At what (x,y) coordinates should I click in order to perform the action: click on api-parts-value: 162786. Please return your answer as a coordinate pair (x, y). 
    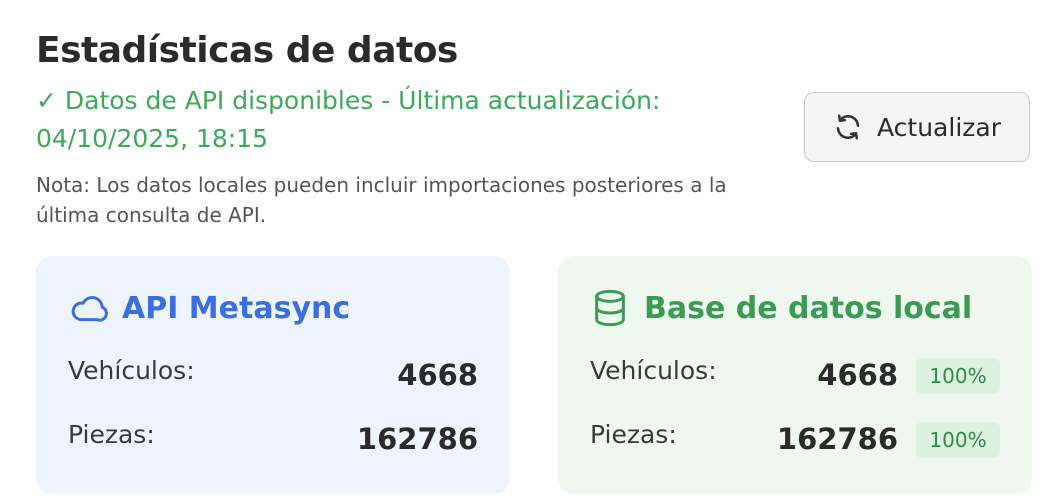
    Looking at the image, I should click on (417, 439).